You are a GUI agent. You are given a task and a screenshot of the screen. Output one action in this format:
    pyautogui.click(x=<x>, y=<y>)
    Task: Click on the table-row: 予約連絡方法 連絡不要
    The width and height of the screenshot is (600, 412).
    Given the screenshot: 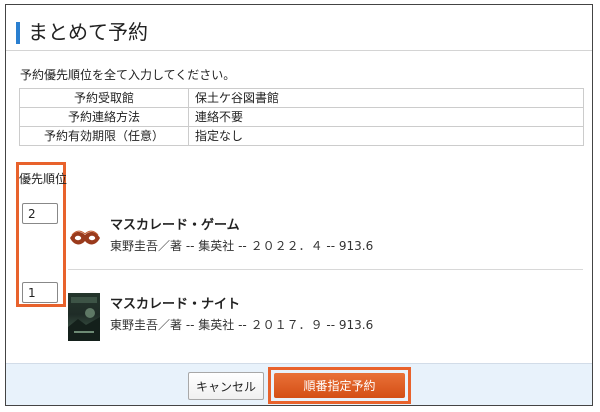 What is the action you would take?
    pyautogui.click(x=301, y=117)
    